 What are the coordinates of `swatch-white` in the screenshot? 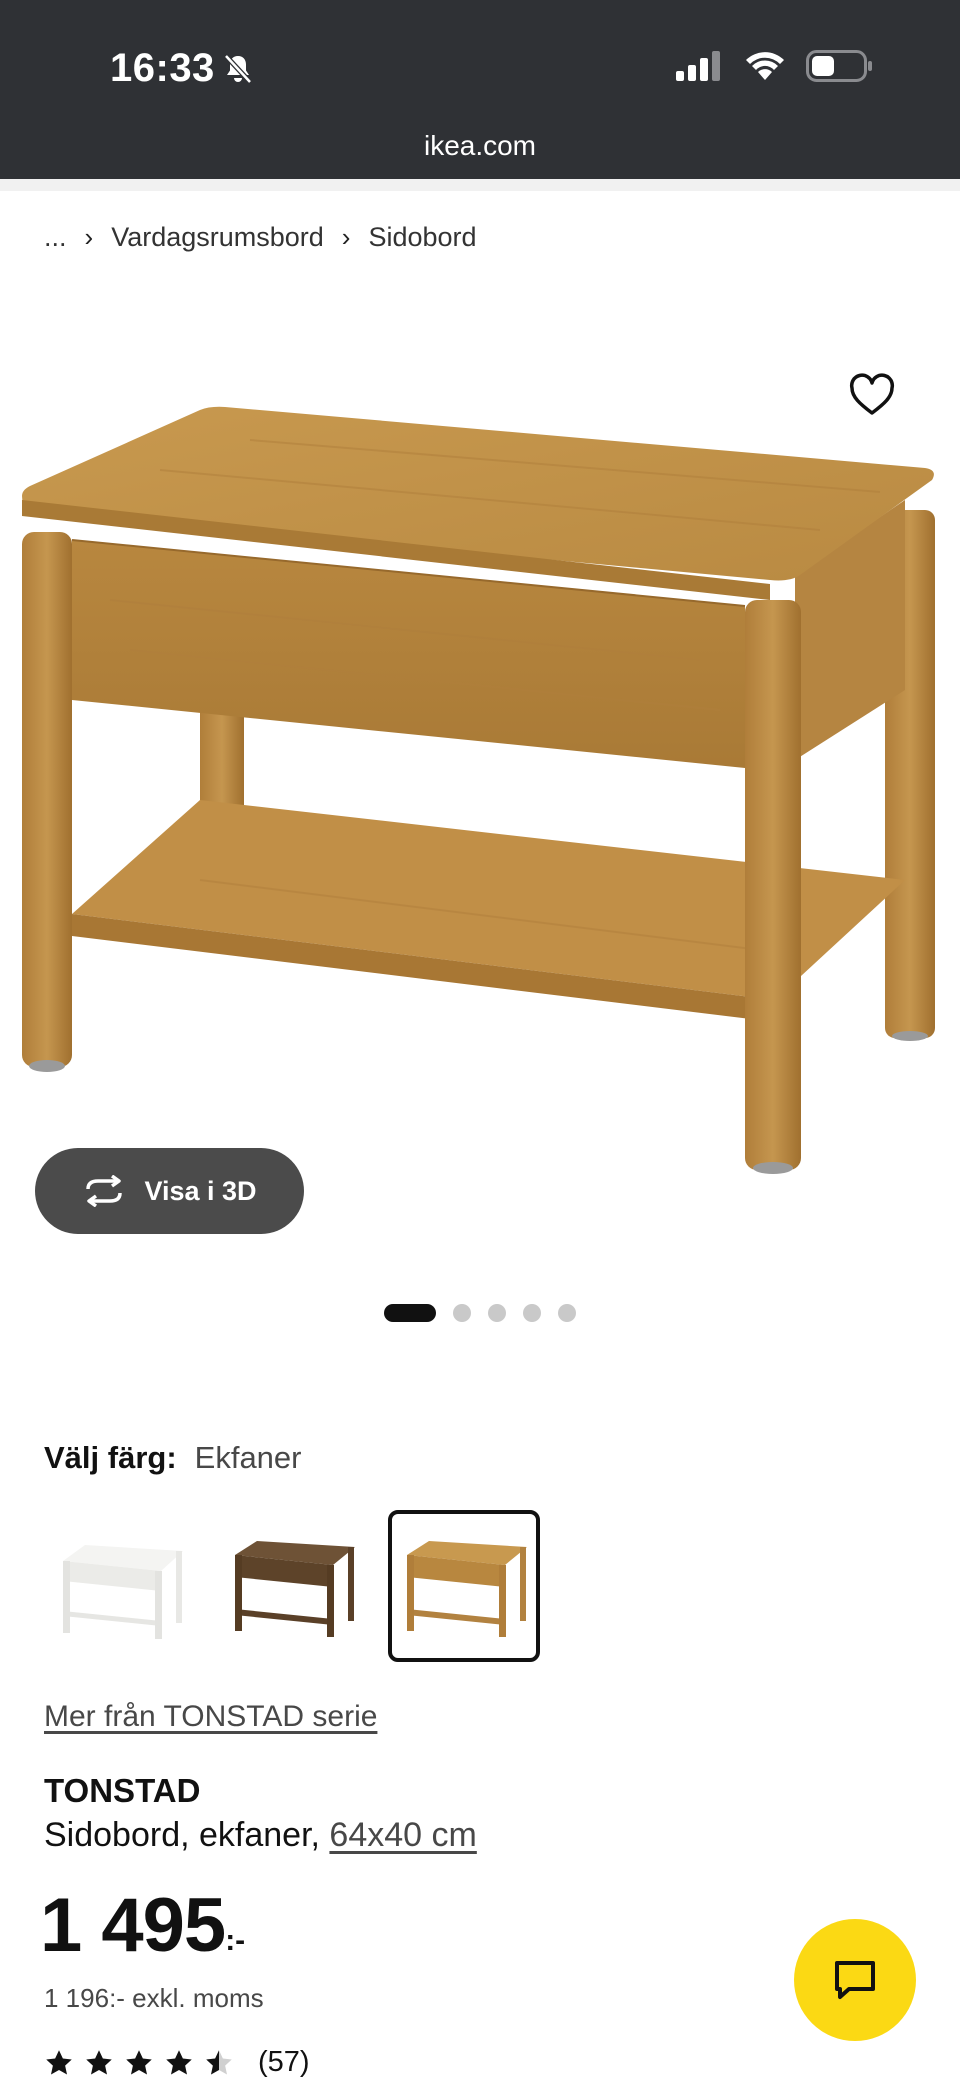 It's located at (120, 1586).